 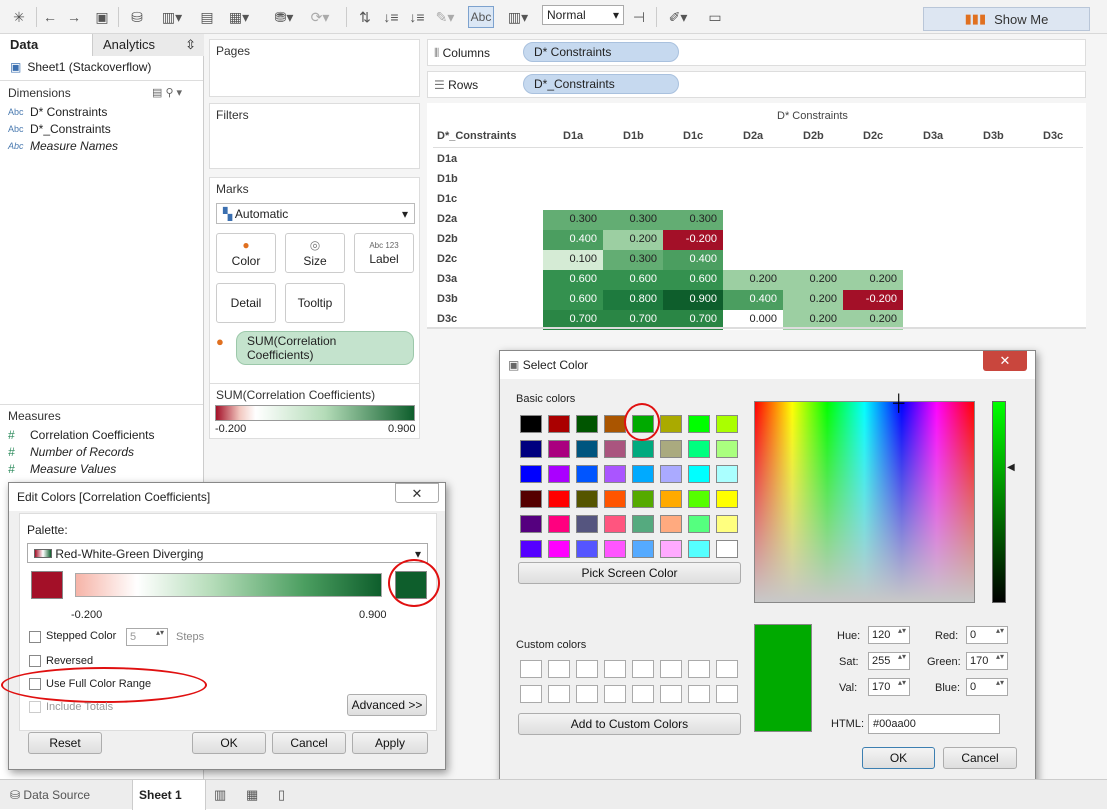 What do you see at coordinates (678, 17) in the screenshot?
I see `tooltip-icon: ✐▾` at bounding box center [678, 17].